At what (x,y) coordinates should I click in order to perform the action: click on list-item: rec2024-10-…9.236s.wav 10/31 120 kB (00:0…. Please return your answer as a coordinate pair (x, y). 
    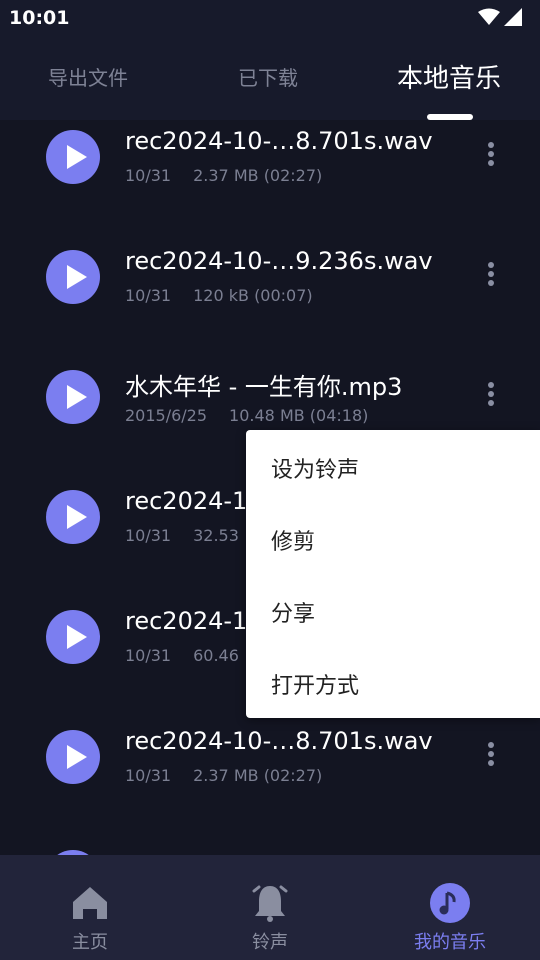
    Looking at the image, I should click on (270, 297).